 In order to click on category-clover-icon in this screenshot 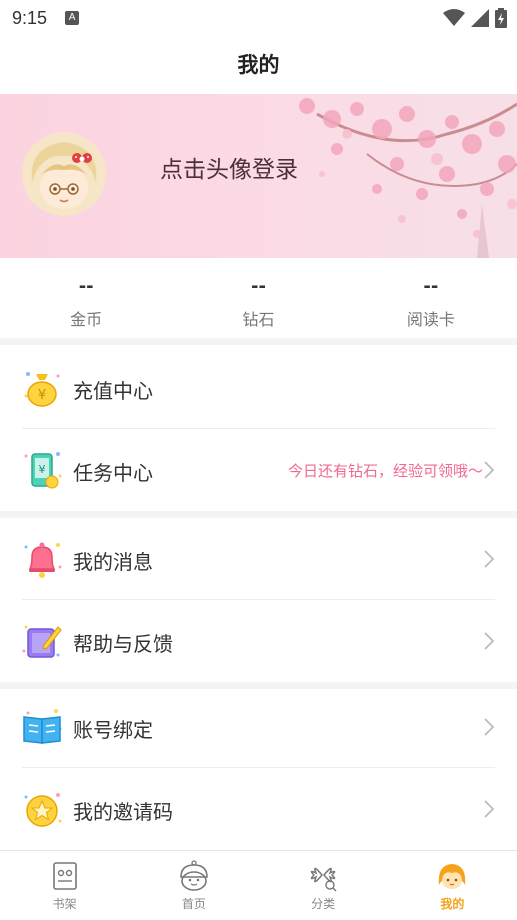, I will do `click(323, 879)`.